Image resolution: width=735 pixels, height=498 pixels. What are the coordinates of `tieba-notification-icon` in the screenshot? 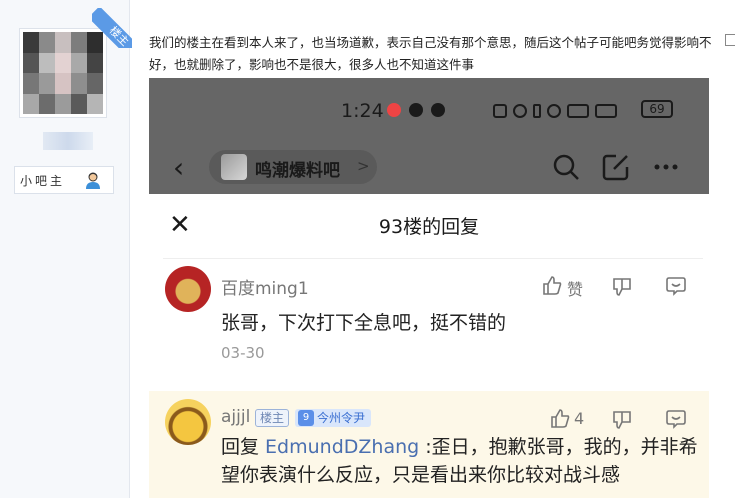 It's located at (438, 110).